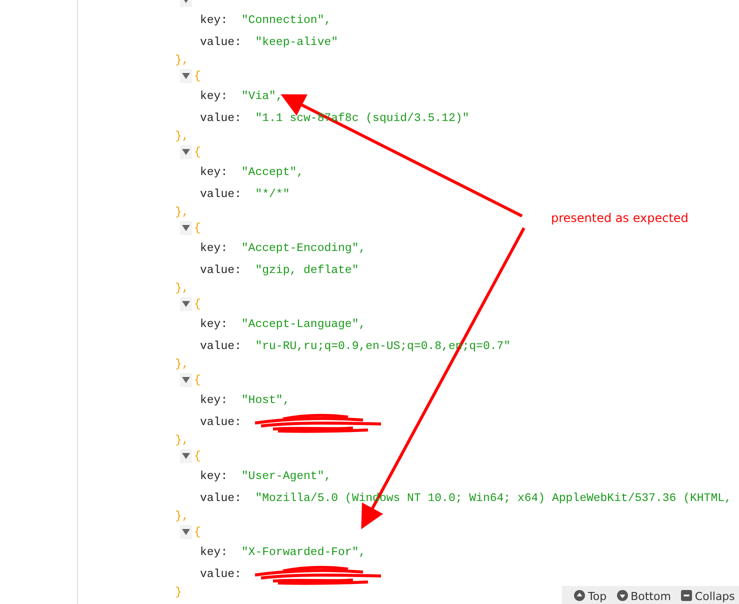 This screenshot has width=739, height=604. Describe the element at coordinates (296, 42) in the screenshot. I see `value-string: "keep-alive"` at that location.